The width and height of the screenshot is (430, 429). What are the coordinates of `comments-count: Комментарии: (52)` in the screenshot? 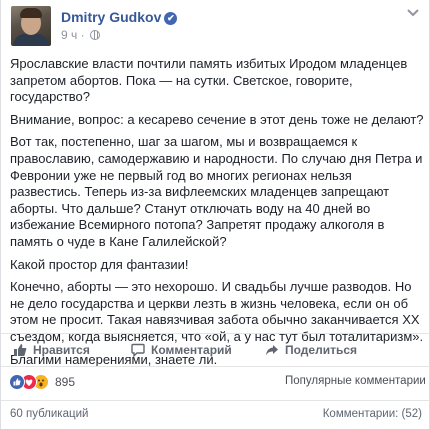 It's located at (372, 414).